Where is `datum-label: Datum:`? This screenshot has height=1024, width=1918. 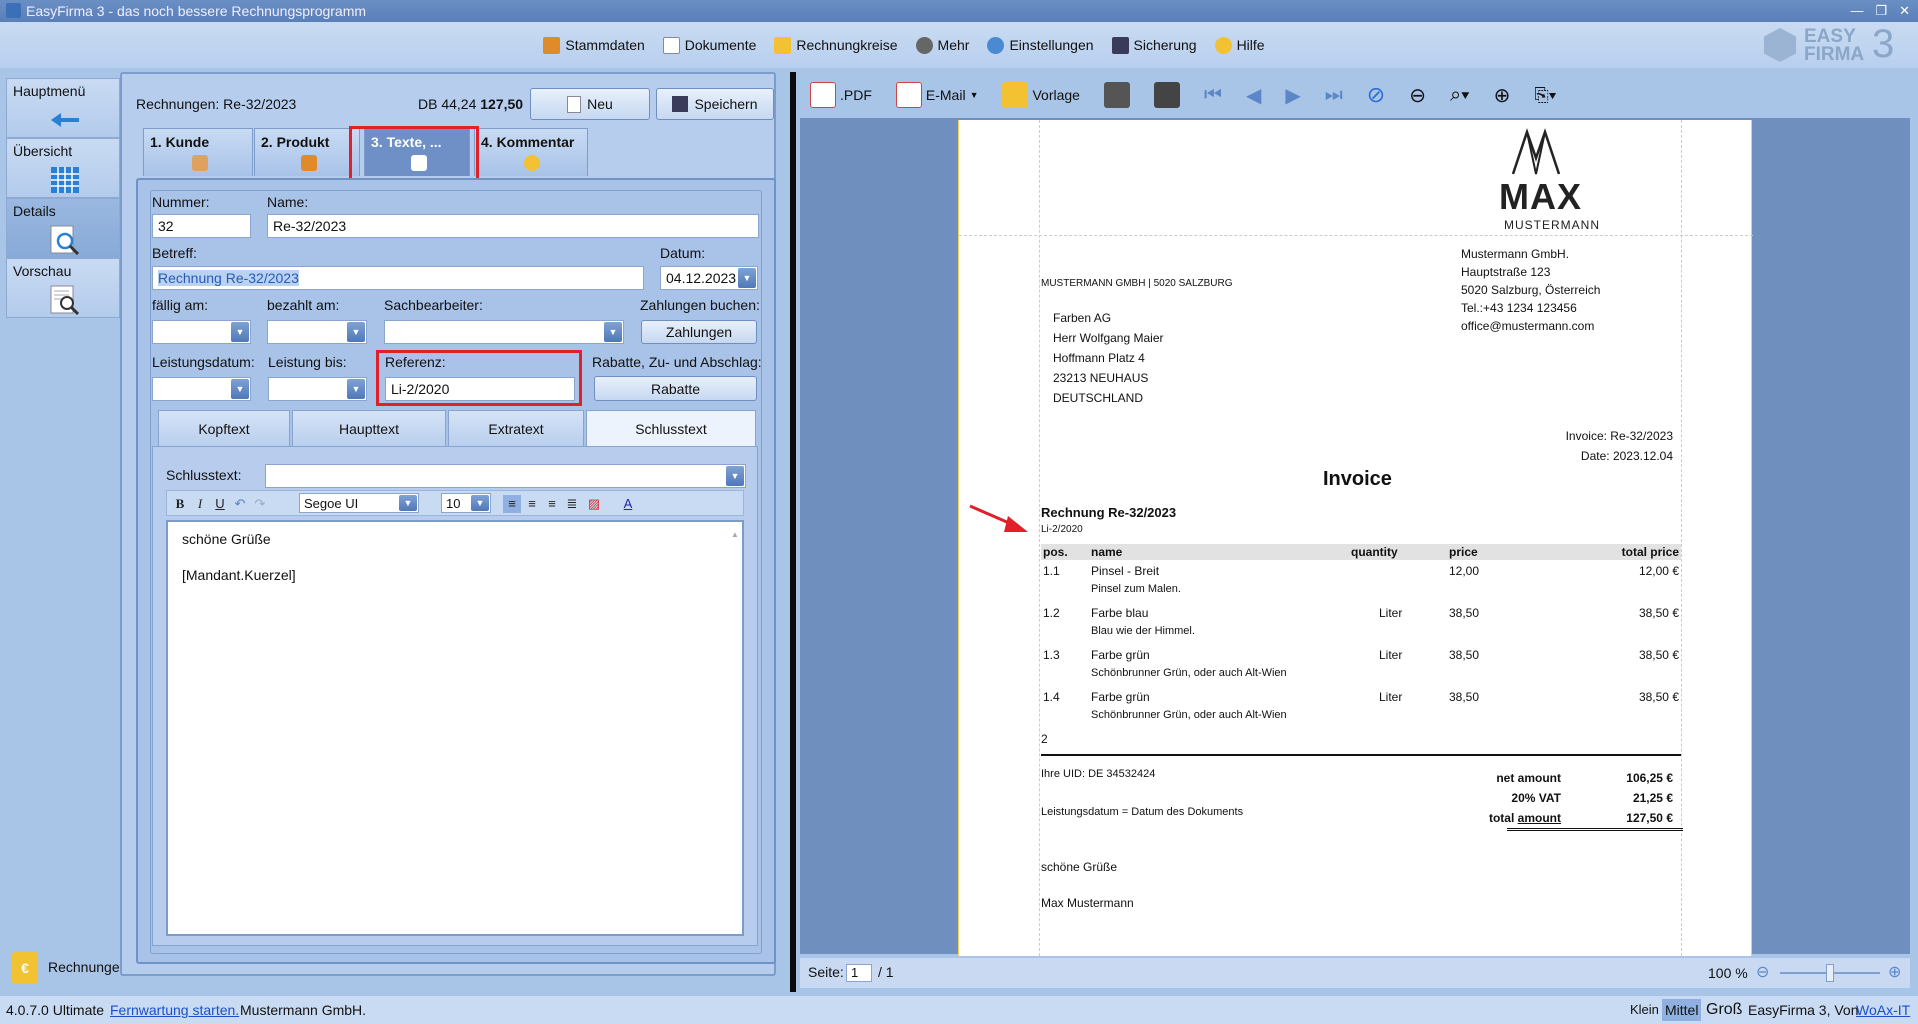
datum-label: Datum: is located at coordinates (683, 253).